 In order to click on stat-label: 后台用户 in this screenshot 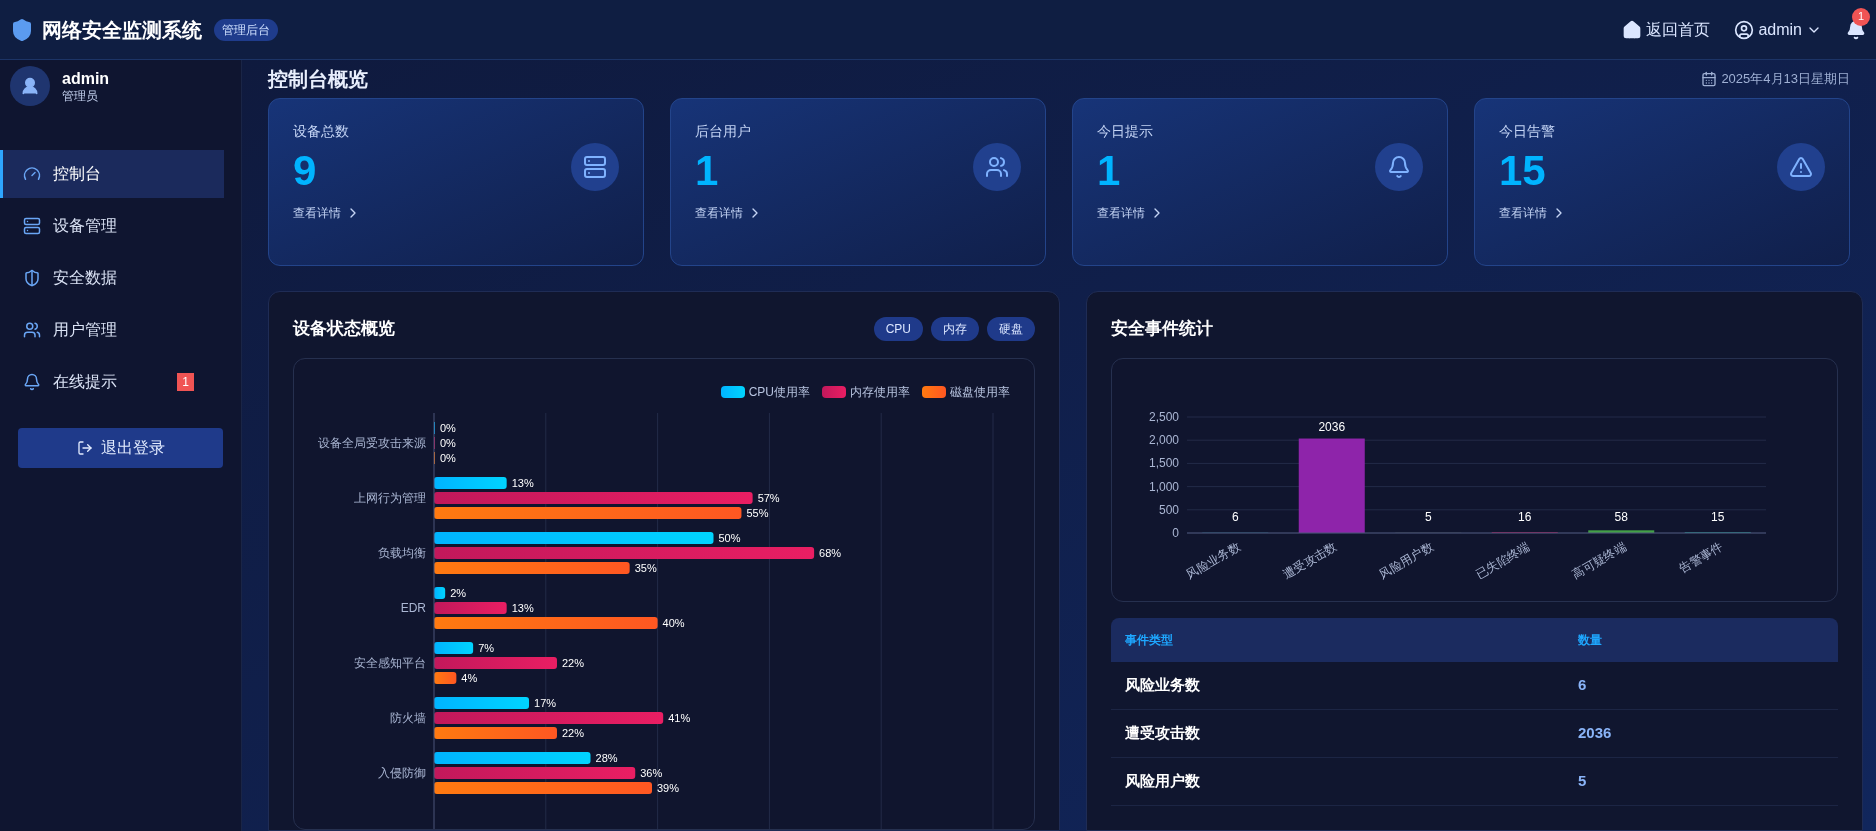, I will do `click(723, 131)`.